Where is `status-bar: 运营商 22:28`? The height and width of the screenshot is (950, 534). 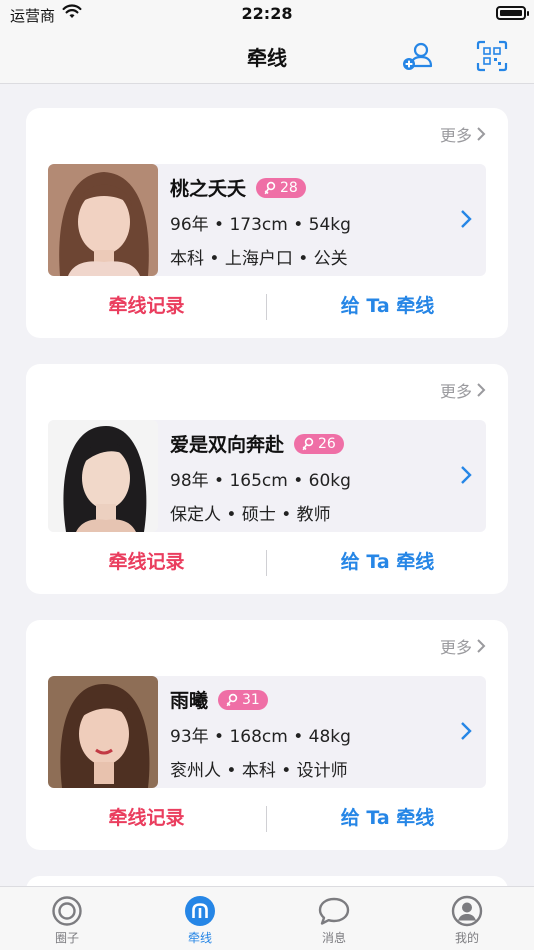 status-bar: 运营商 22:28 is located at coordinates (267, 14).